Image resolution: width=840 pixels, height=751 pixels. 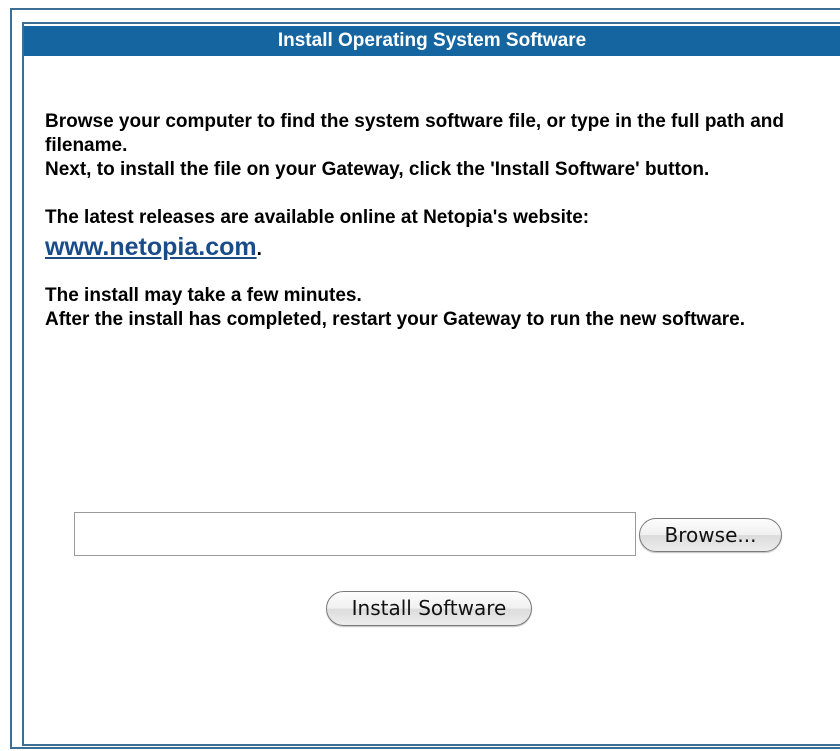 I want to click on install-software-button: Install Software, so click(x=429, y=608).